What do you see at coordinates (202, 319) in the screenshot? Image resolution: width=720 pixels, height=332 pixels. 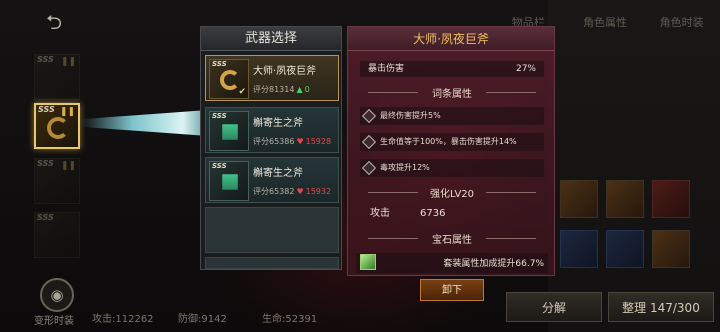 I see `stat-defense: 防御:9142` at bounding box center [202, 319].